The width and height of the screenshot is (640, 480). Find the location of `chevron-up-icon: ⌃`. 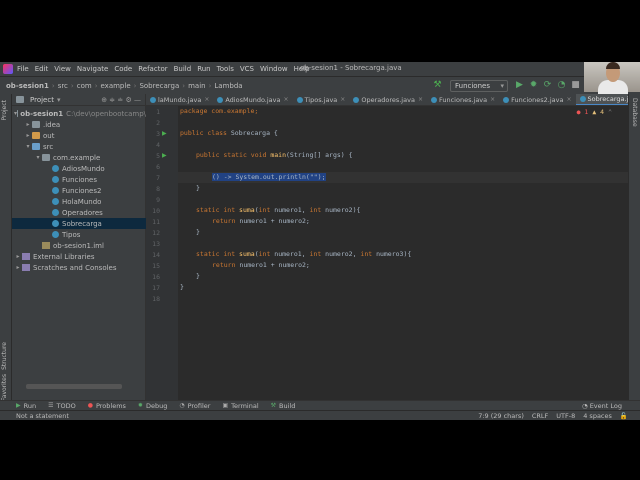

chevron-up-icon: ⌃ is located at coordinates (610, 112).